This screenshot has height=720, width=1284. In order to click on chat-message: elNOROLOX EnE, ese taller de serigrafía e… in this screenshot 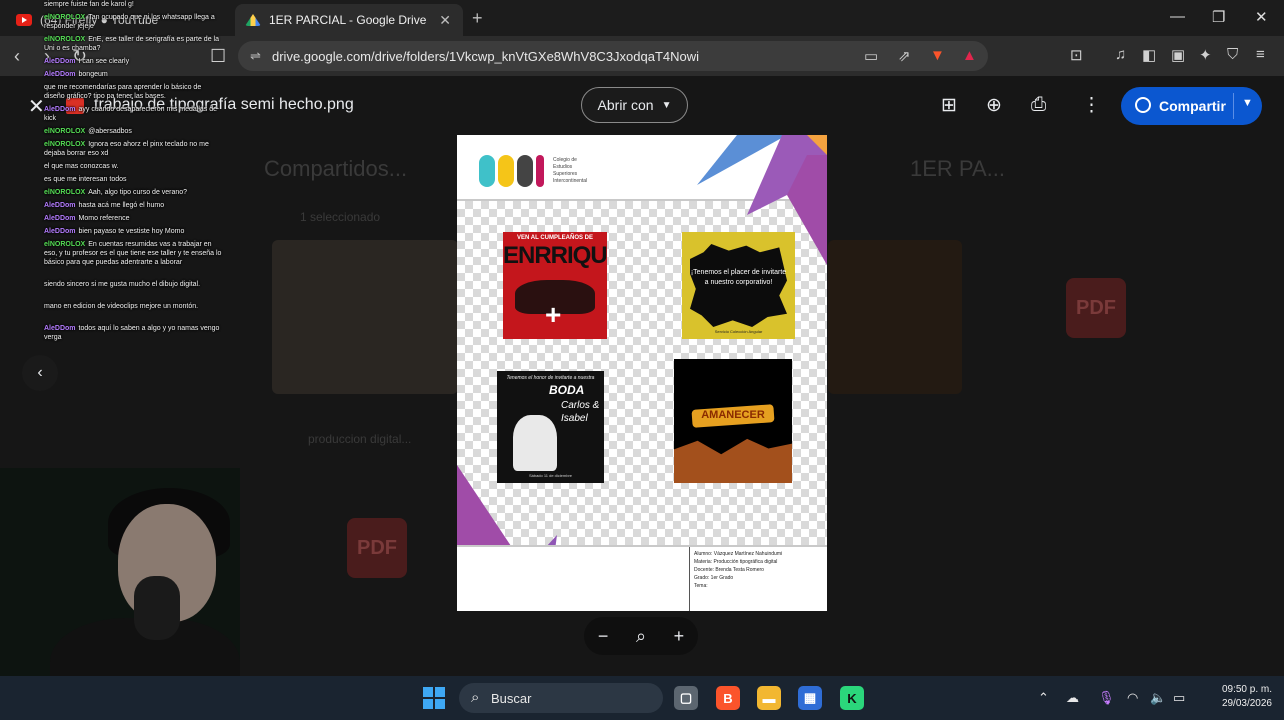, I will do `click(133, 44)`.